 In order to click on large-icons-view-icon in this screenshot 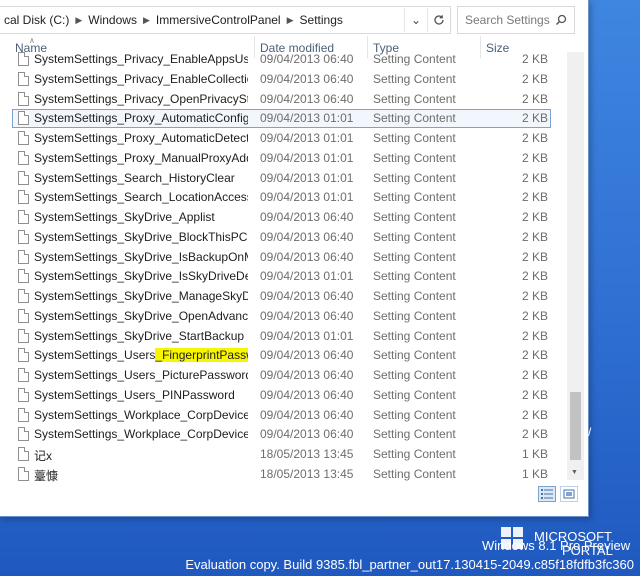, I will do `click(569, 494)`.